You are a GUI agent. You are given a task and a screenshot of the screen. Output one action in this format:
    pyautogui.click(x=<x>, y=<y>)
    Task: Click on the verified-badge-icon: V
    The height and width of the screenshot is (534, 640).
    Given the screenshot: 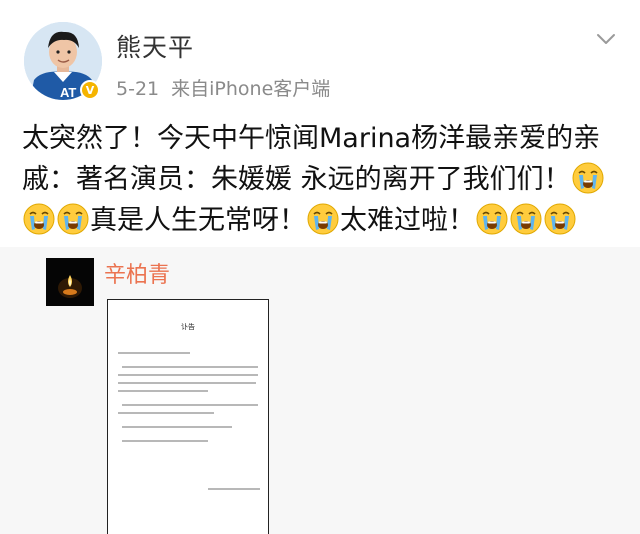 What is the action you would take?
    pyautogui.click(x=90, y=90)
    